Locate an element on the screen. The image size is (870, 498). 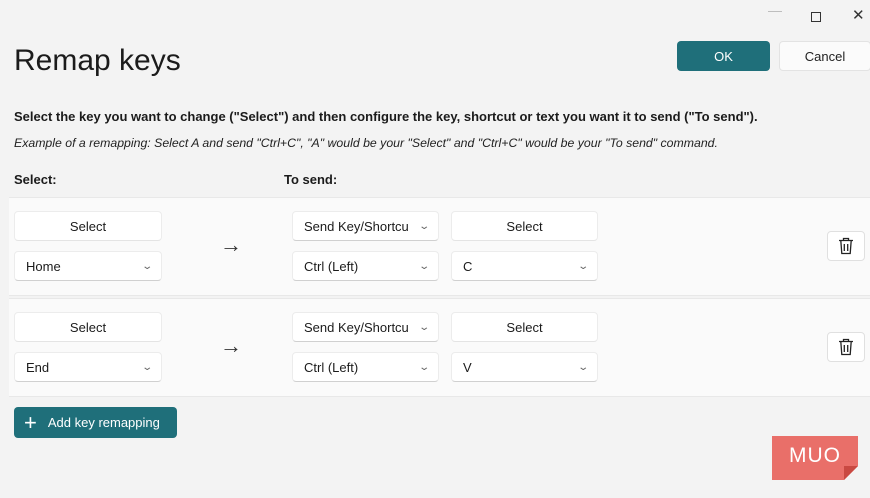
add-key-remapping-label: Add key remapping is located at coordinates (103, 422).